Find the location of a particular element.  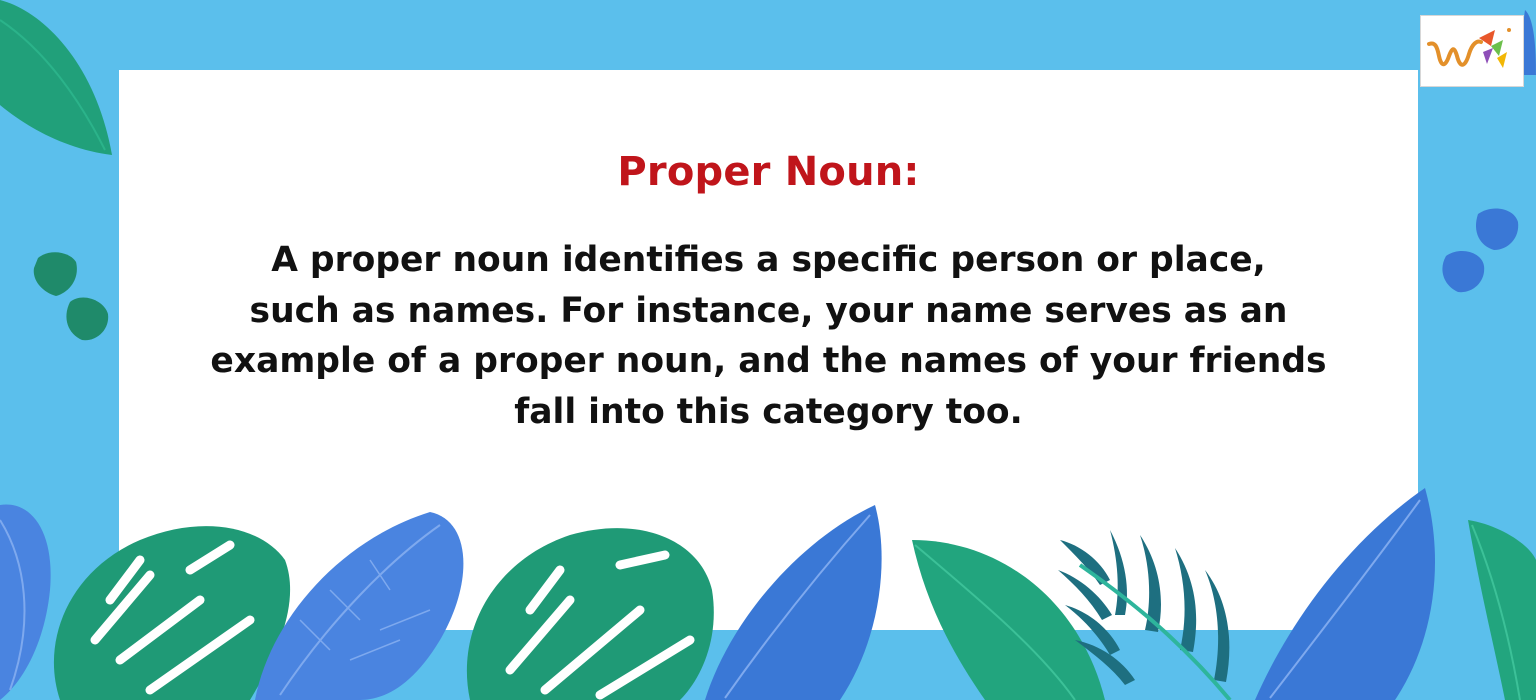

w-logo-icon is located at coordinates (1469, 48).